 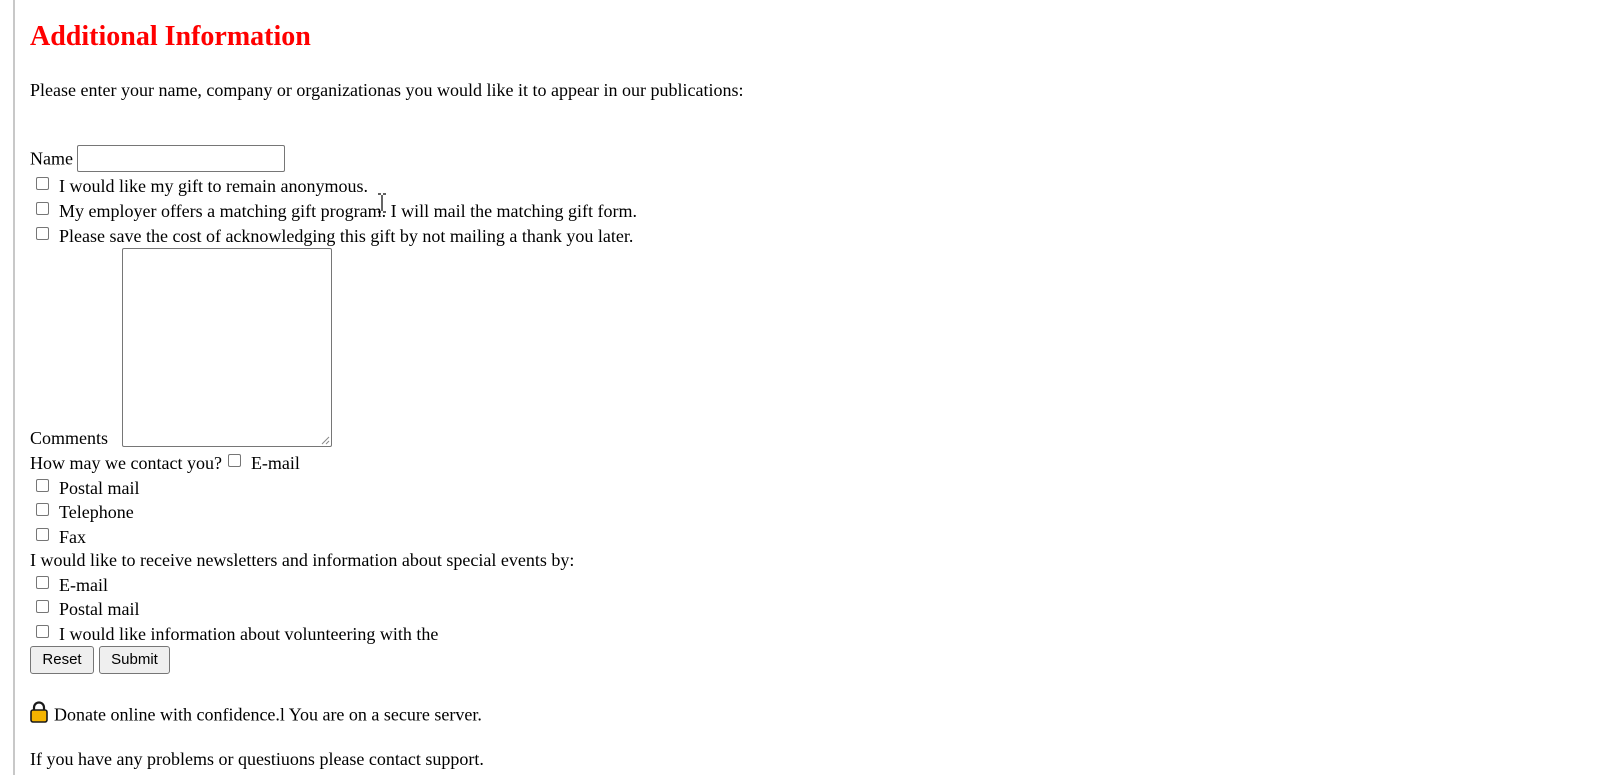 What do you see at coordinates (51, 158) in the screenshot?
I see `name-label: Name` at bounding box center [51, 158].